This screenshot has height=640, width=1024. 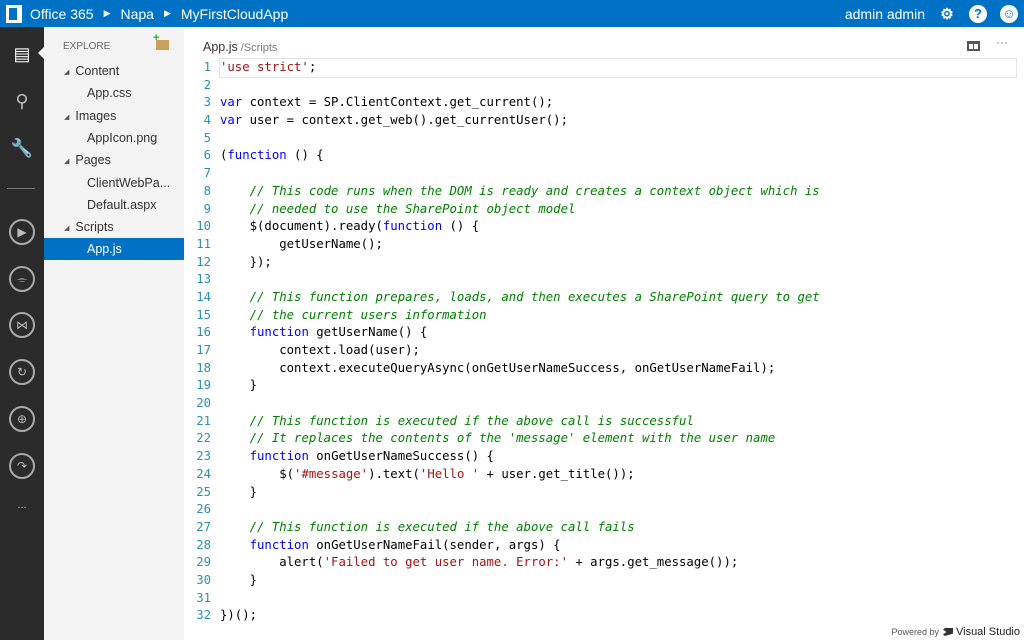 What do you see at coordinates (22, 54) in the screenshot?
I see `files-icon: ▤` at bounding box center [22, 54].